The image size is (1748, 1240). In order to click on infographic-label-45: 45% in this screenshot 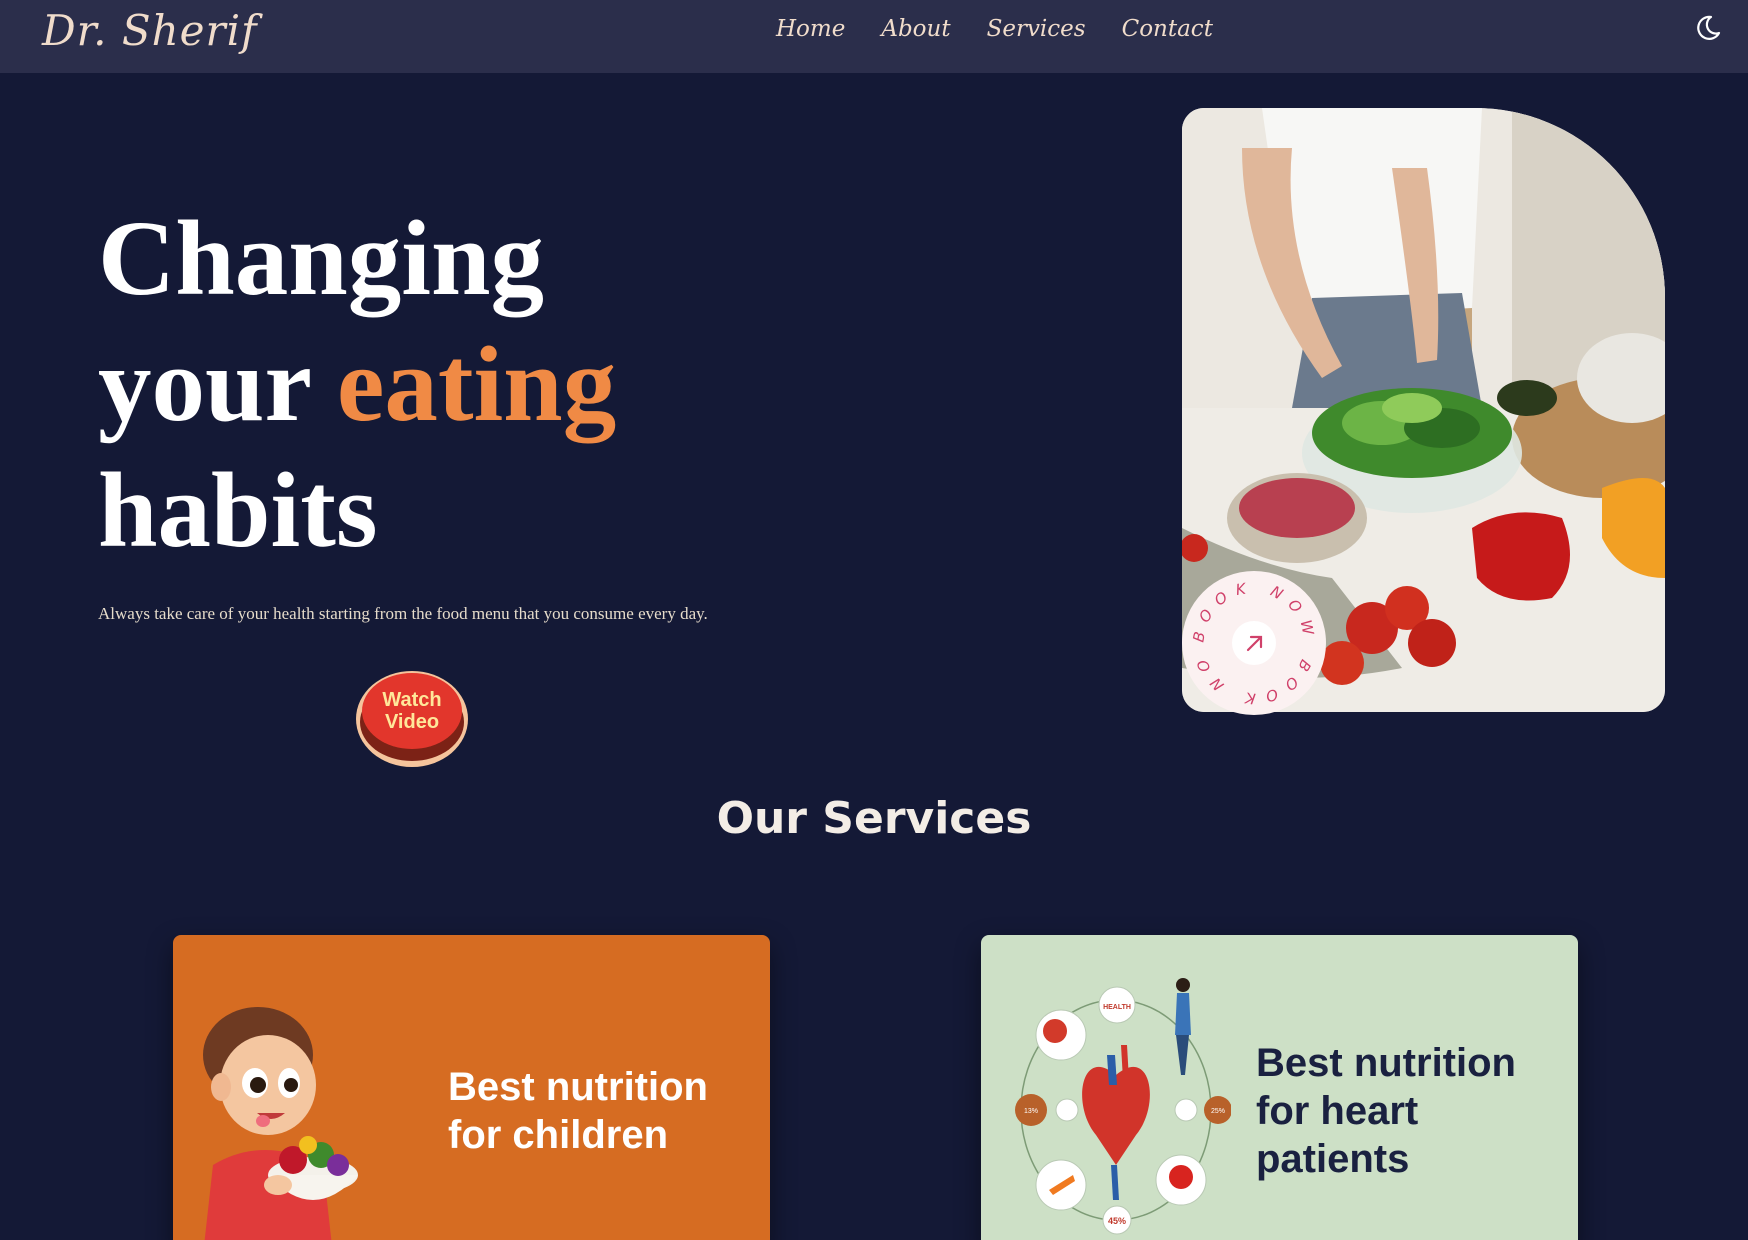, I will do `click(1117, 1221)`.